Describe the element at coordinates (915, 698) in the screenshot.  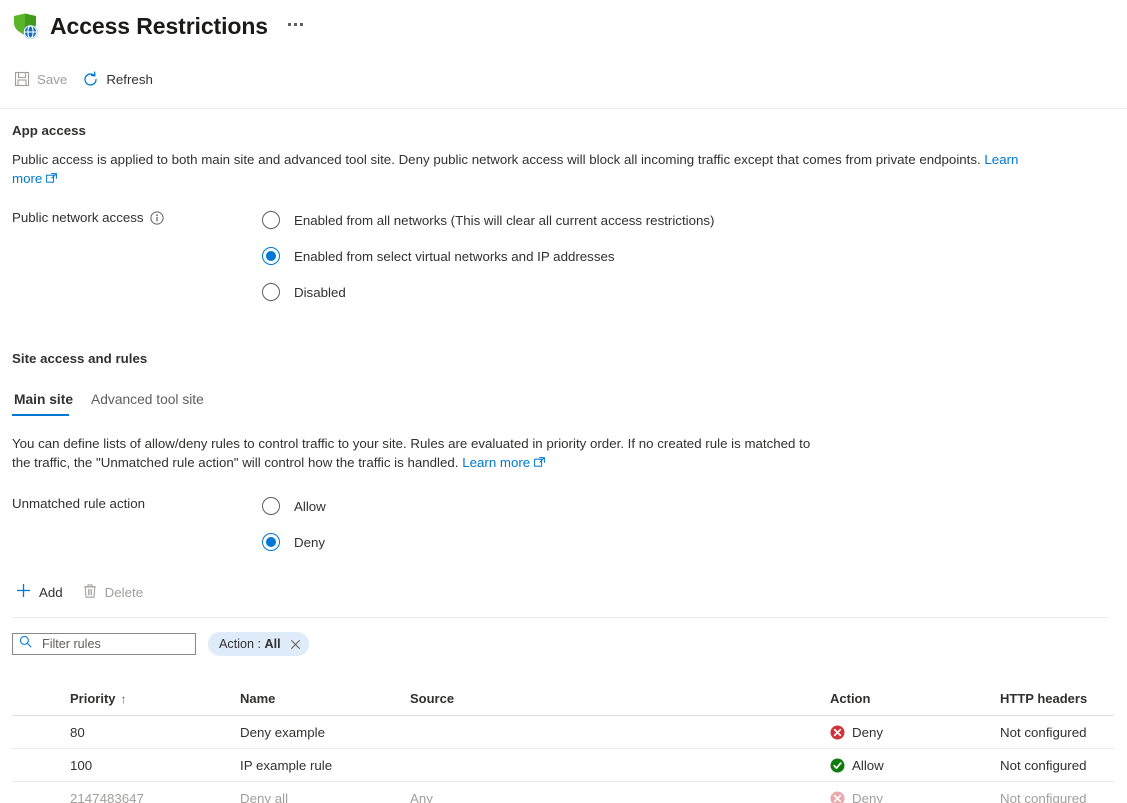
I see `column-header-action: Action` at that location.